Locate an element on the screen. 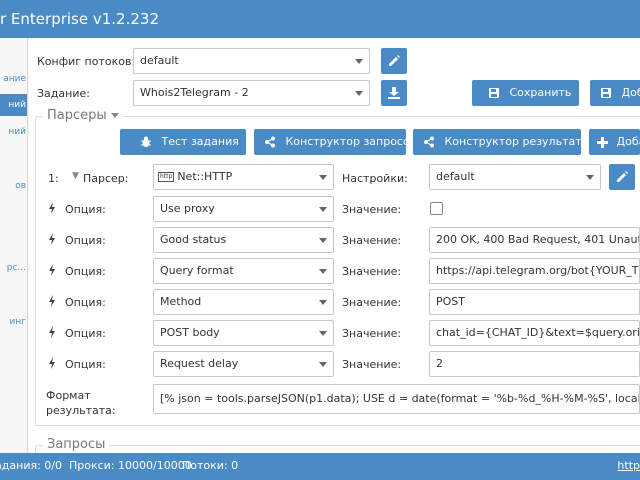  parser-index: 1: is located at coordinates (53, 178).